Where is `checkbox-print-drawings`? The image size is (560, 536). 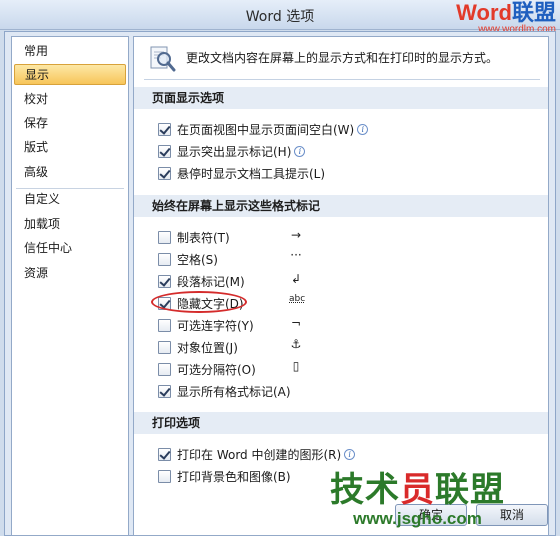
checkbox-print-drawings is located at coordinates (164, 454).